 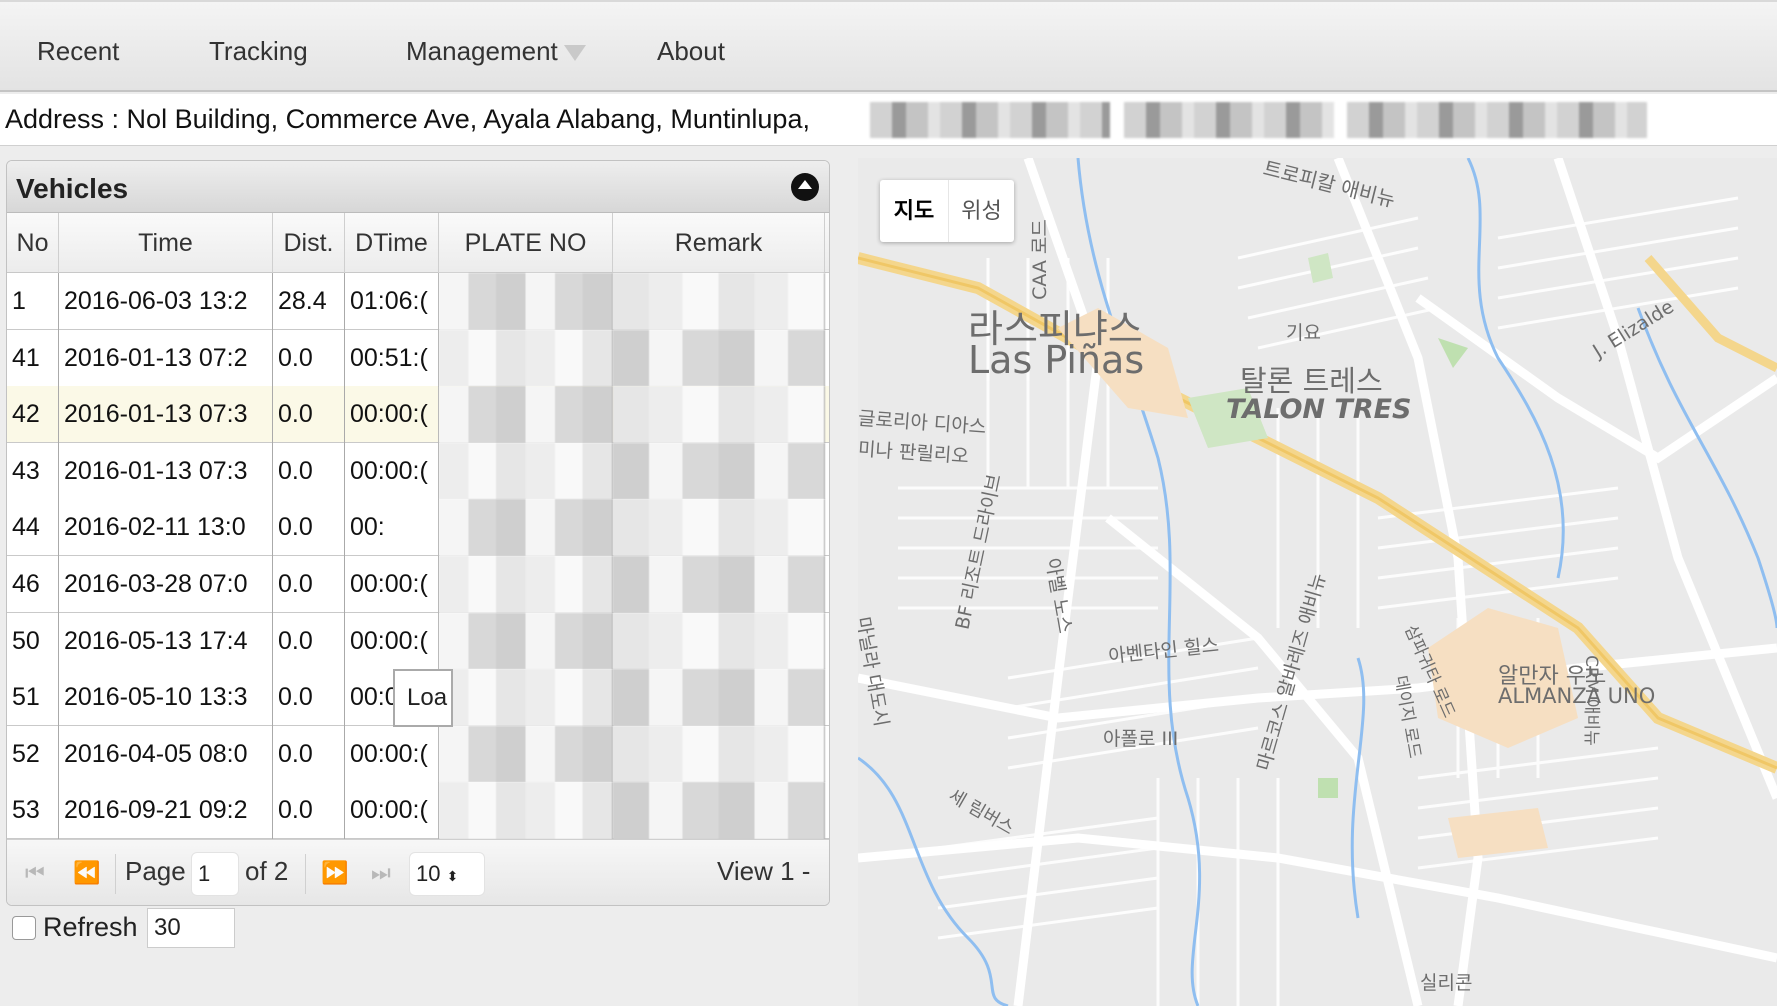 I want to click on cell-no: 52, so click(x=33, y=754).